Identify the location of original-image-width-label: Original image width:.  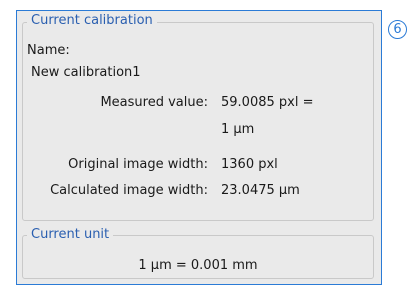
(138, 164).